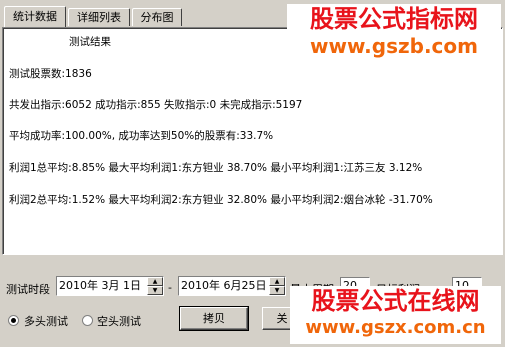 The width and height of the screenshot is (505, 347). I want to click on radio-short-test, so click(87, 320).